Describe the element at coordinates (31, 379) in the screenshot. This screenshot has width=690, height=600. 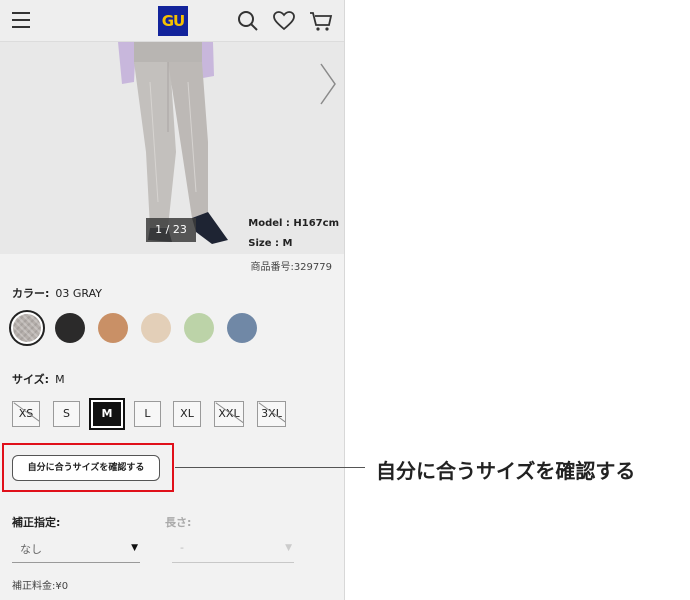
I see `size-label: サイズ:` at that location.